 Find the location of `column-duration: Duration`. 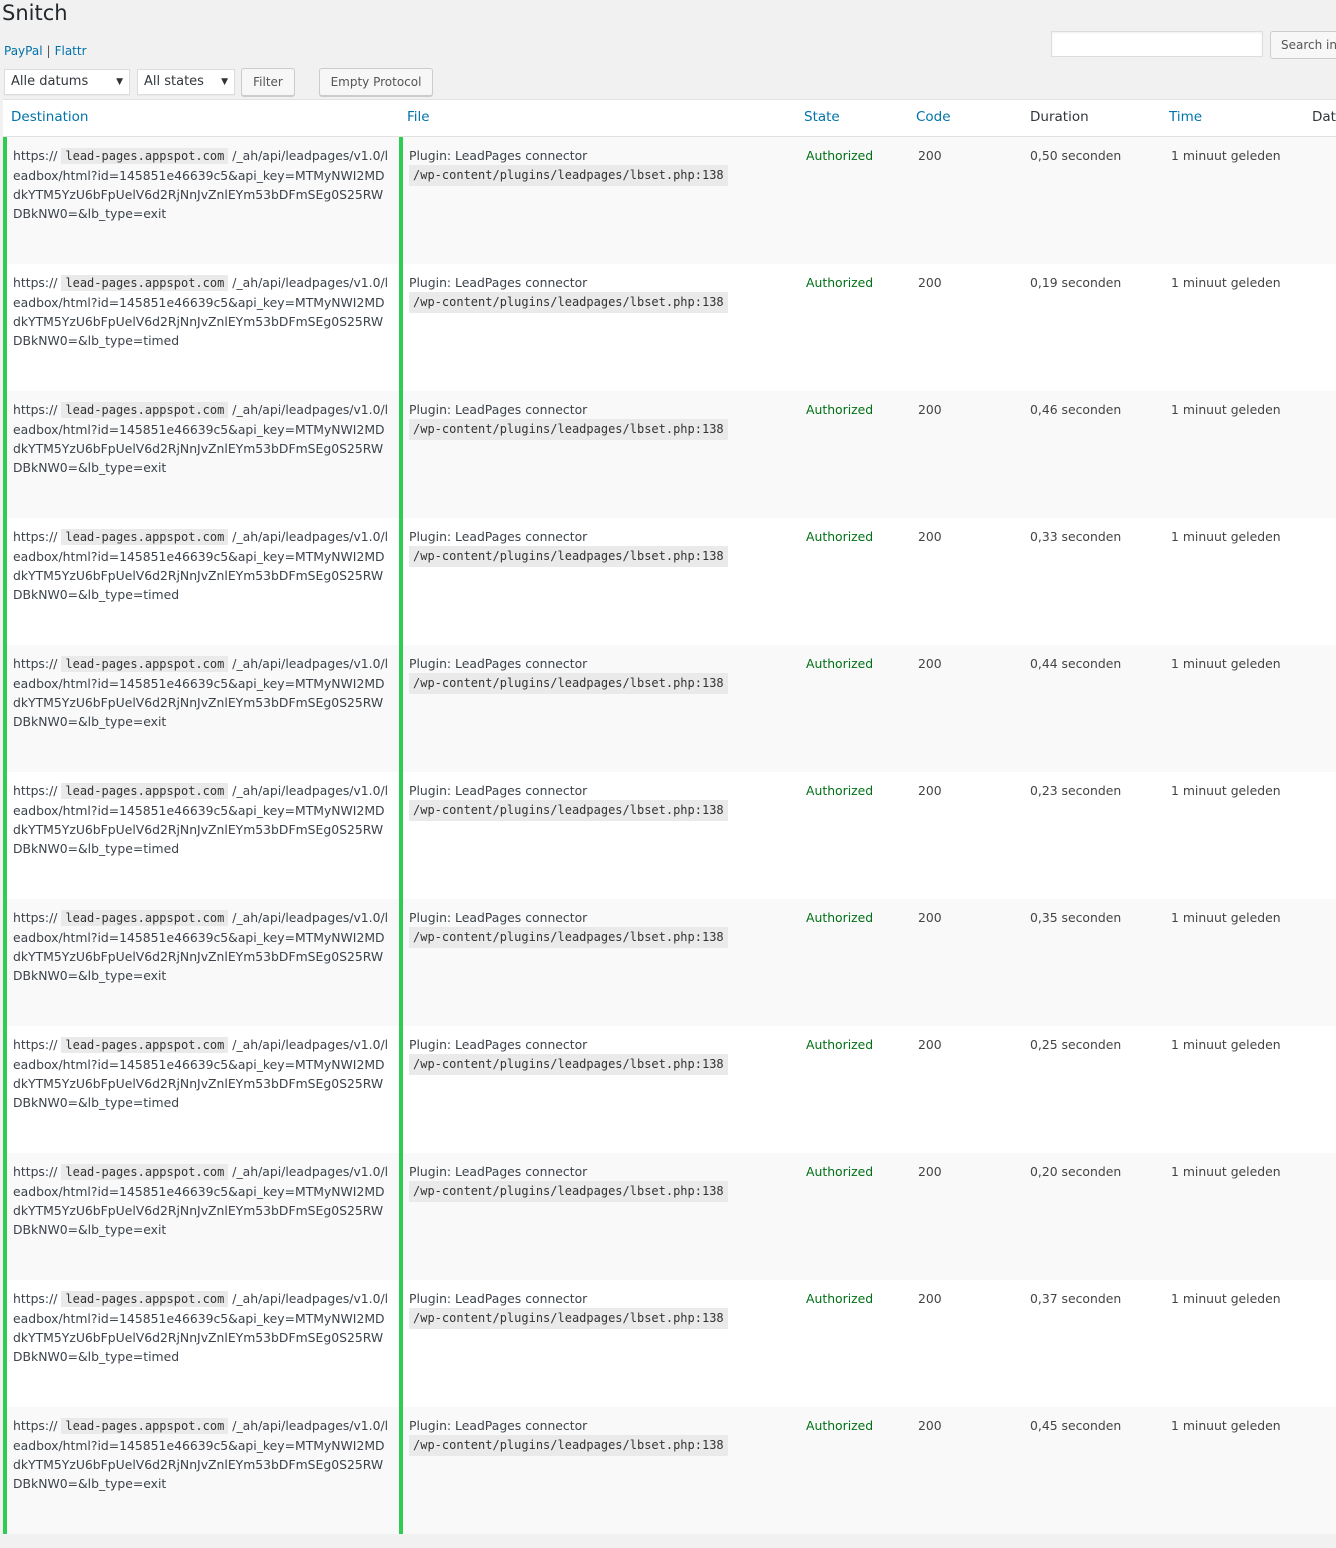

column-duration: Duration is located at coordinates (1059, 117).